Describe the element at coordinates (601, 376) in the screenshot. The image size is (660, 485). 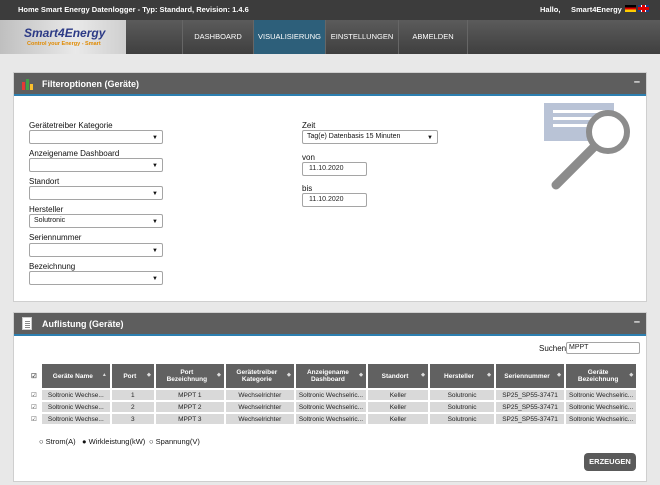
I see `column-header: Geräte Bezeichnung ◆` at that location.